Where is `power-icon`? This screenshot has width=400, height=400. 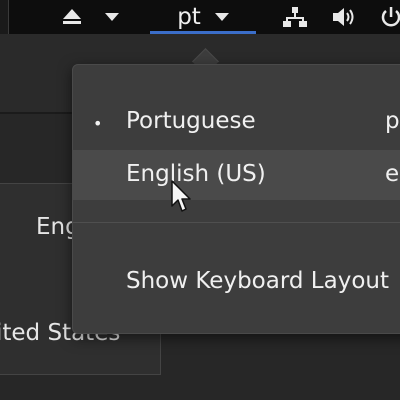
power-icon is located at coordinates (389, 17).